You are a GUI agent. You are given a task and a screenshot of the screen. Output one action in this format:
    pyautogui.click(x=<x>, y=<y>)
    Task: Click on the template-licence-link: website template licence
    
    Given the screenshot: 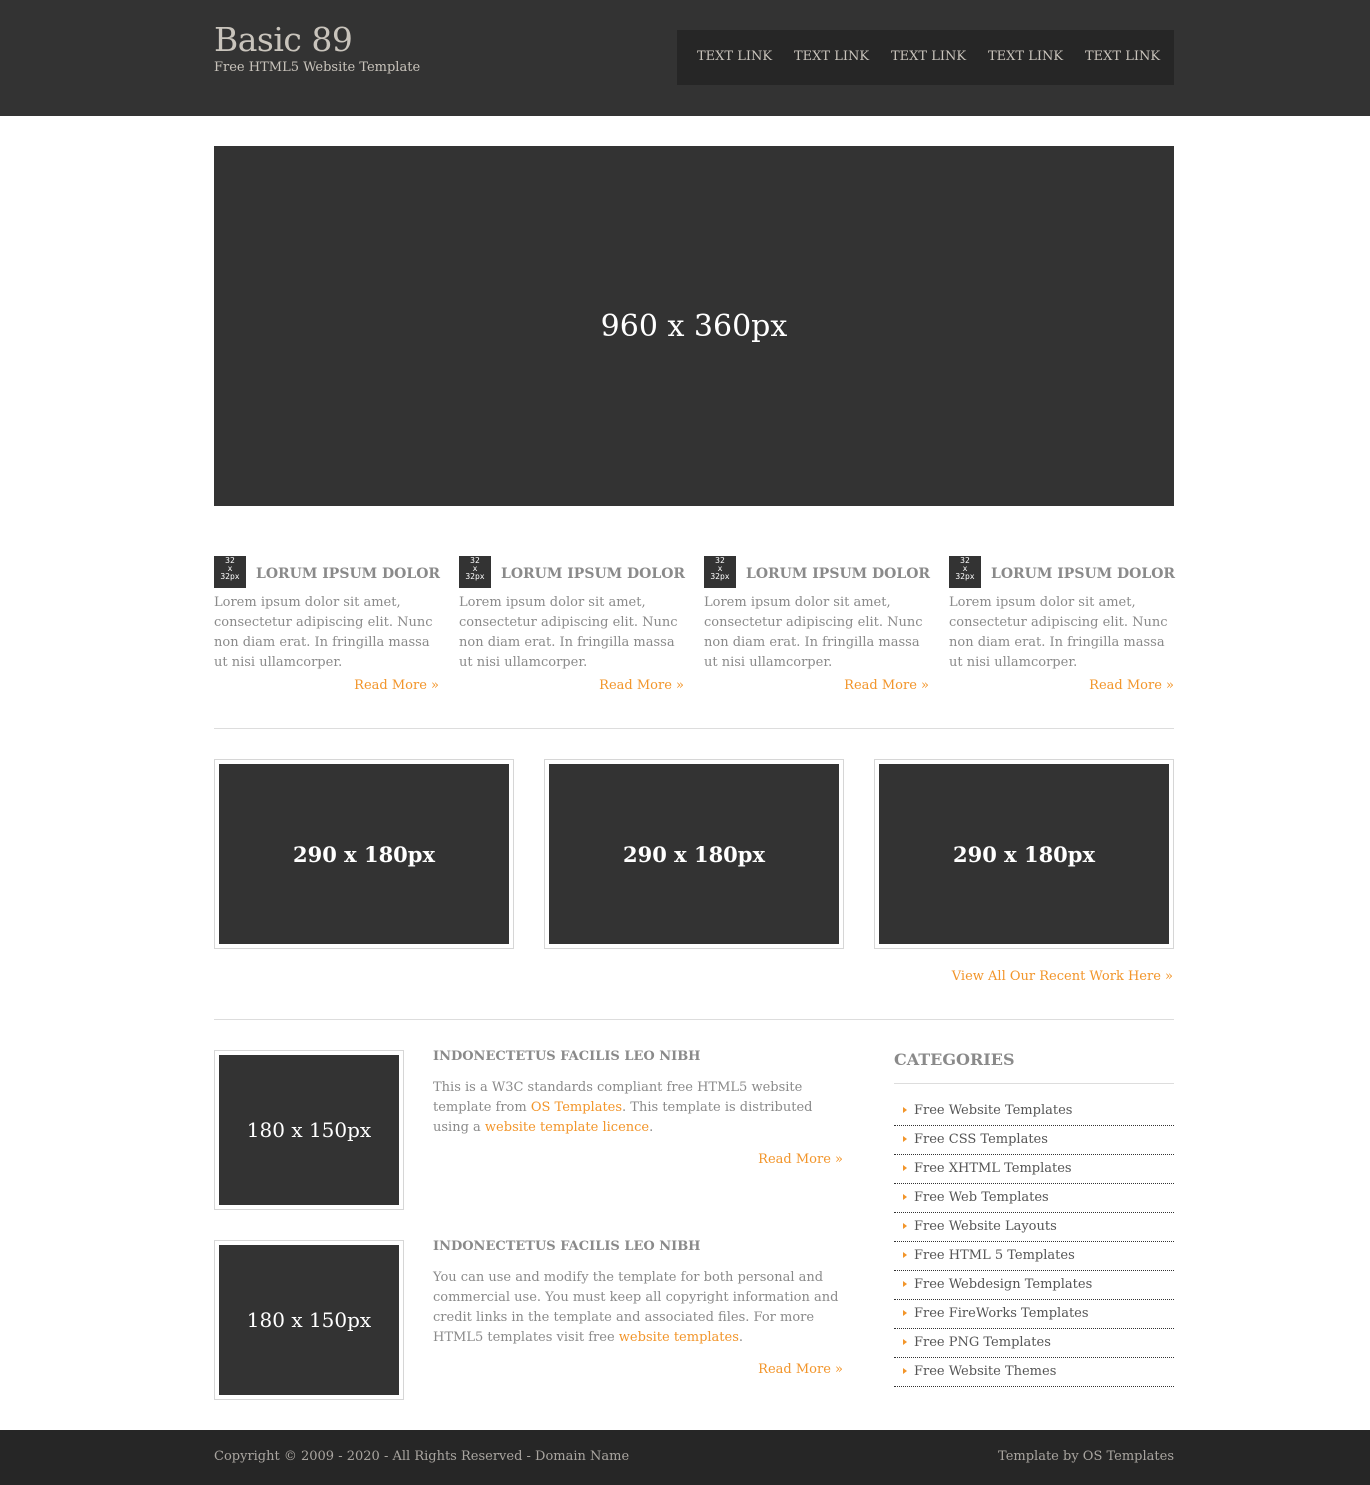 What is the action you would take?
    pyautogui.click(x=567, y=1127)
    